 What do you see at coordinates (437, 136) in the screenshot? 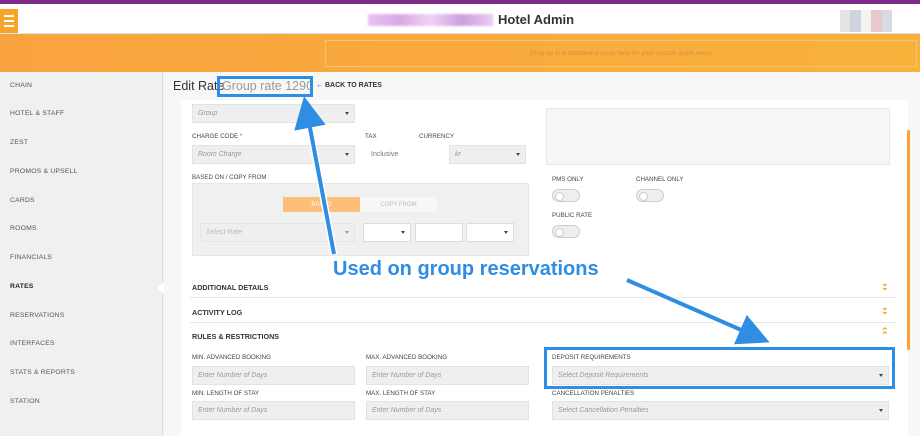
I see `currency-label: CURRENCY` at bounding box center [437, 136].